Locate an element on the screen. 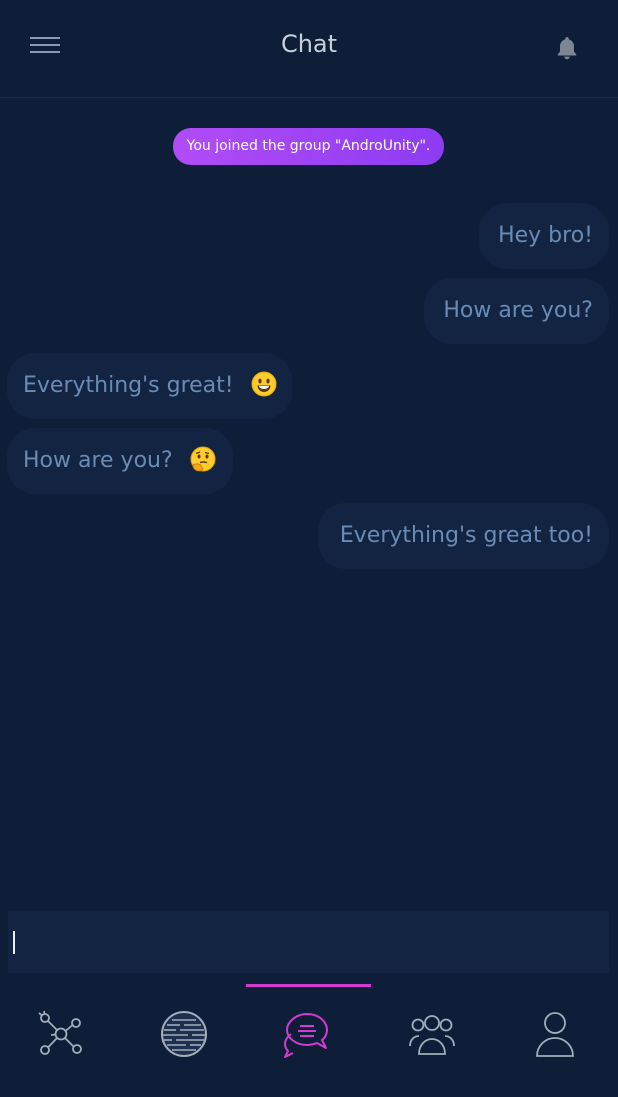 The image size is (618, 1097). bell-icon is located at coordinates (567, 48).